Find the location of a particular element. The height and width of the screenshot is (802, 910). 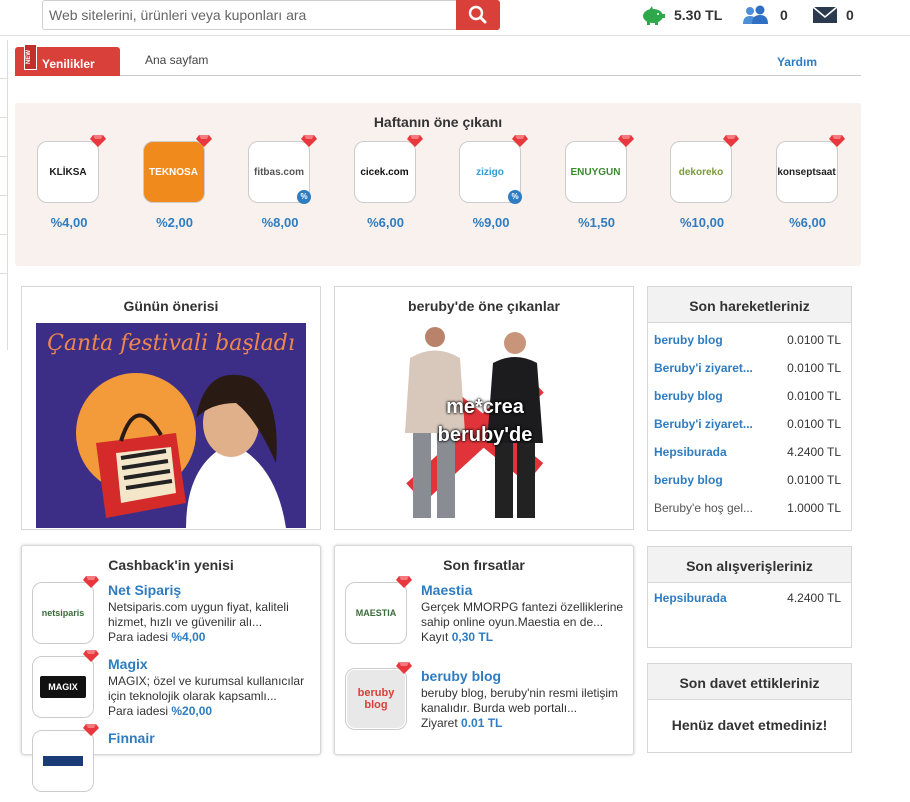

featured-brand: TEKNOSA %2,00 is located at coordinates (177, 182).